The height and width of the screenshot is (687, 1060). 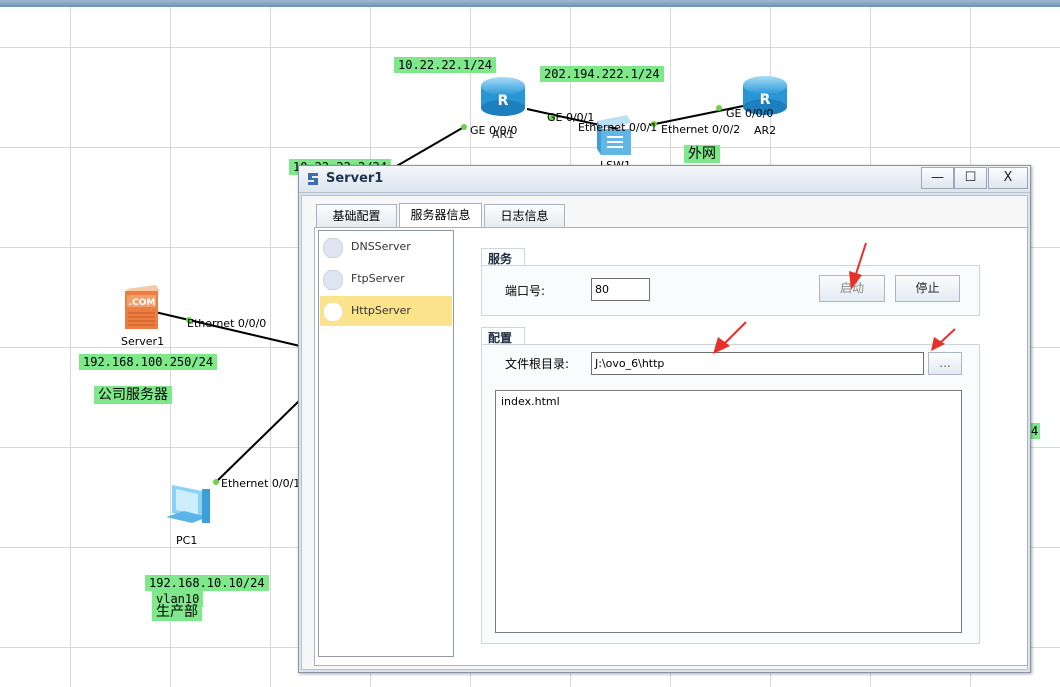 I want to click on router-ar1: R, so click(x=503, y=96).